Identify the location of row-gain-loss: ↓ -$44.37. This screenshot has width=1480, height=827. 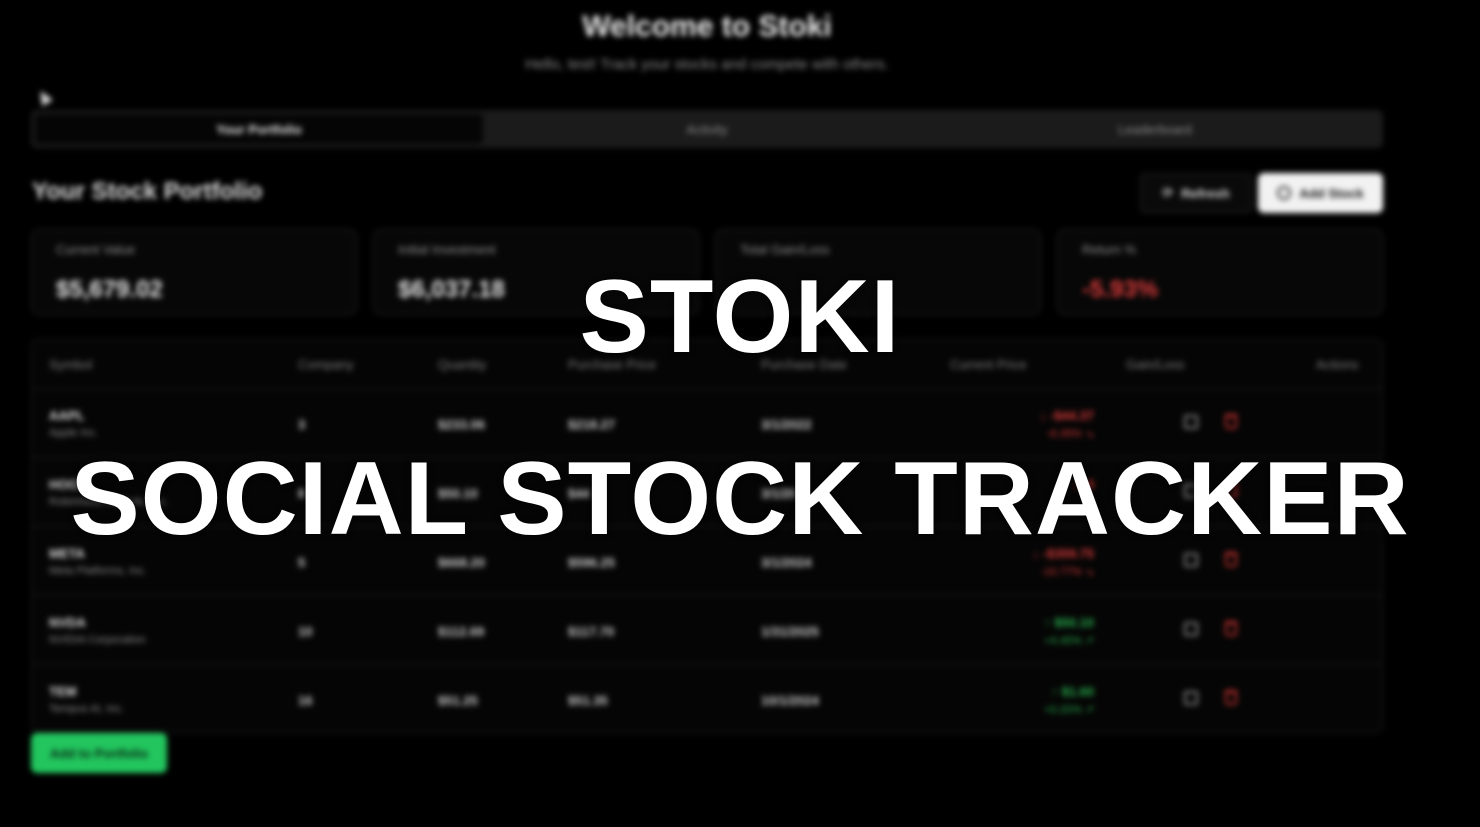
(1066, 415).